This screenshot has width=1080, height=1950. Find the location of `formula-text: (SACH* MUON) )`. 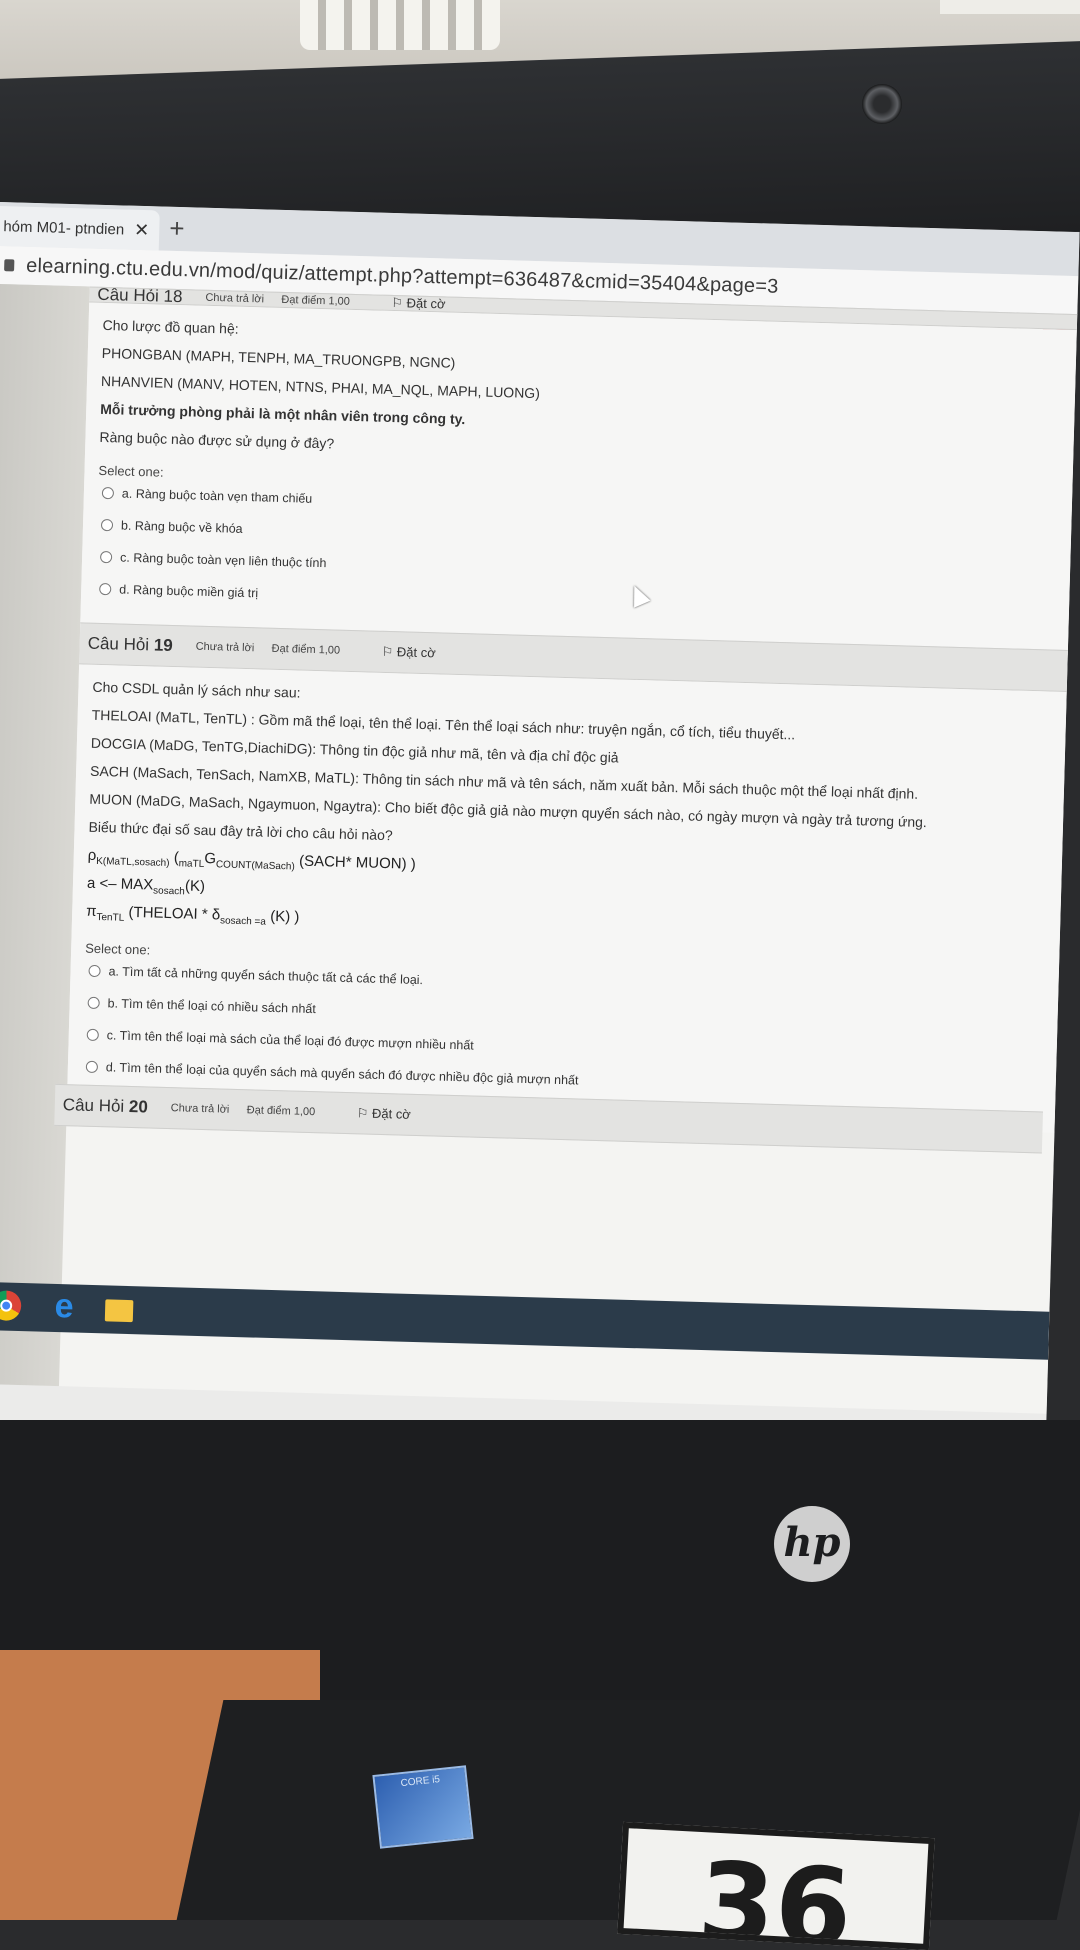

formula-text: (SACH* MUON) ) is located at coordinates (357, 862).